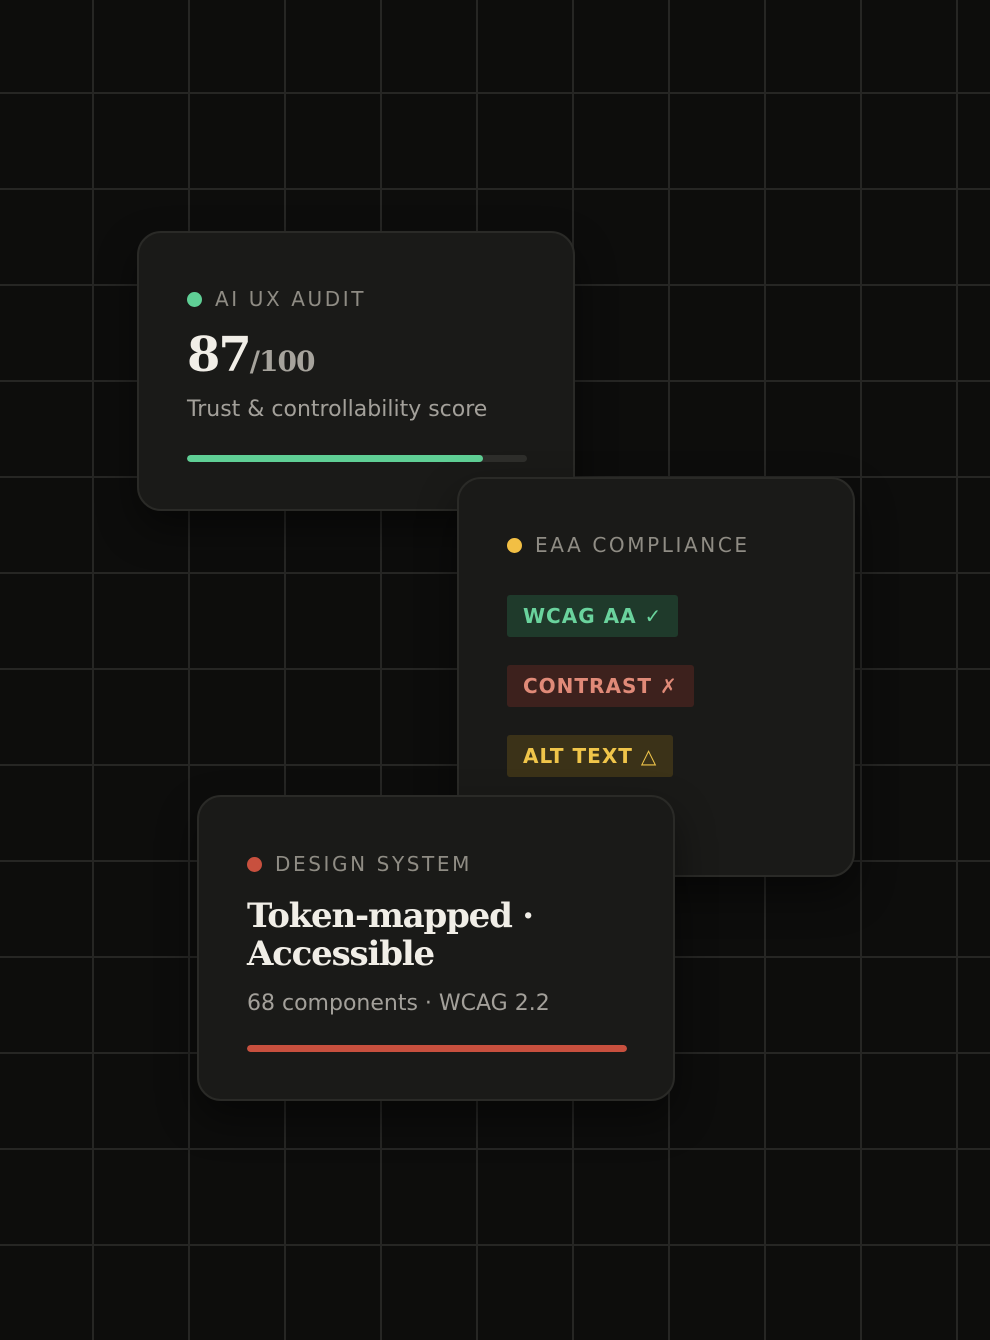  What do you see at coordinates (642, 545) in the screenshot?
I see `card-label: EAA COMPLIANCE` at bounding box center [642, 545].